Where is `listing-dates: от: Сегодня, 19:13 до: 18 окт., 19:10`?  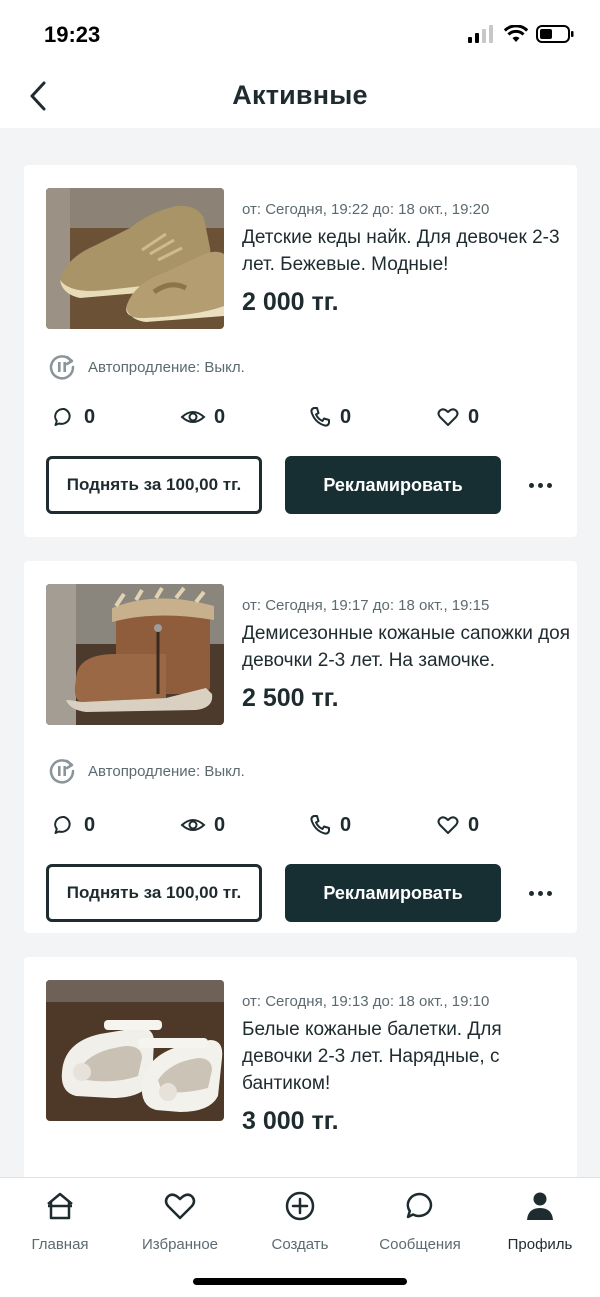 listing-dates: от: Сегодня, 19:13 до: 18 окт., 19:10 is located at coordinates (366, 1001).